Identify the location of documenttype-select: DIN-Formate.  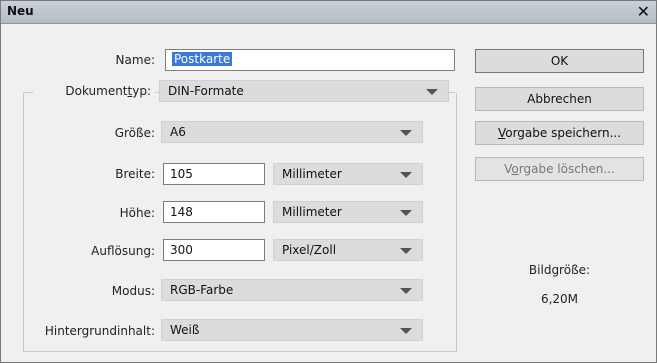
(304, 91).